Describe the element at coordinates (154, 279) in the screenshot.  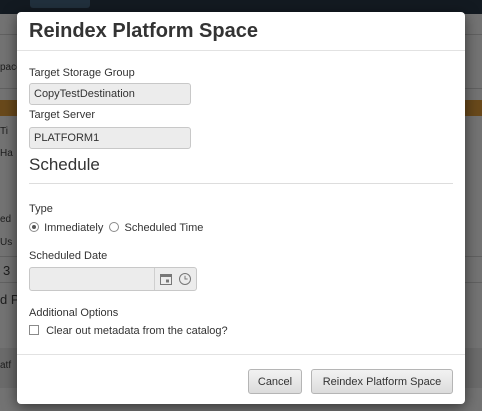
I see `divider` at that location.